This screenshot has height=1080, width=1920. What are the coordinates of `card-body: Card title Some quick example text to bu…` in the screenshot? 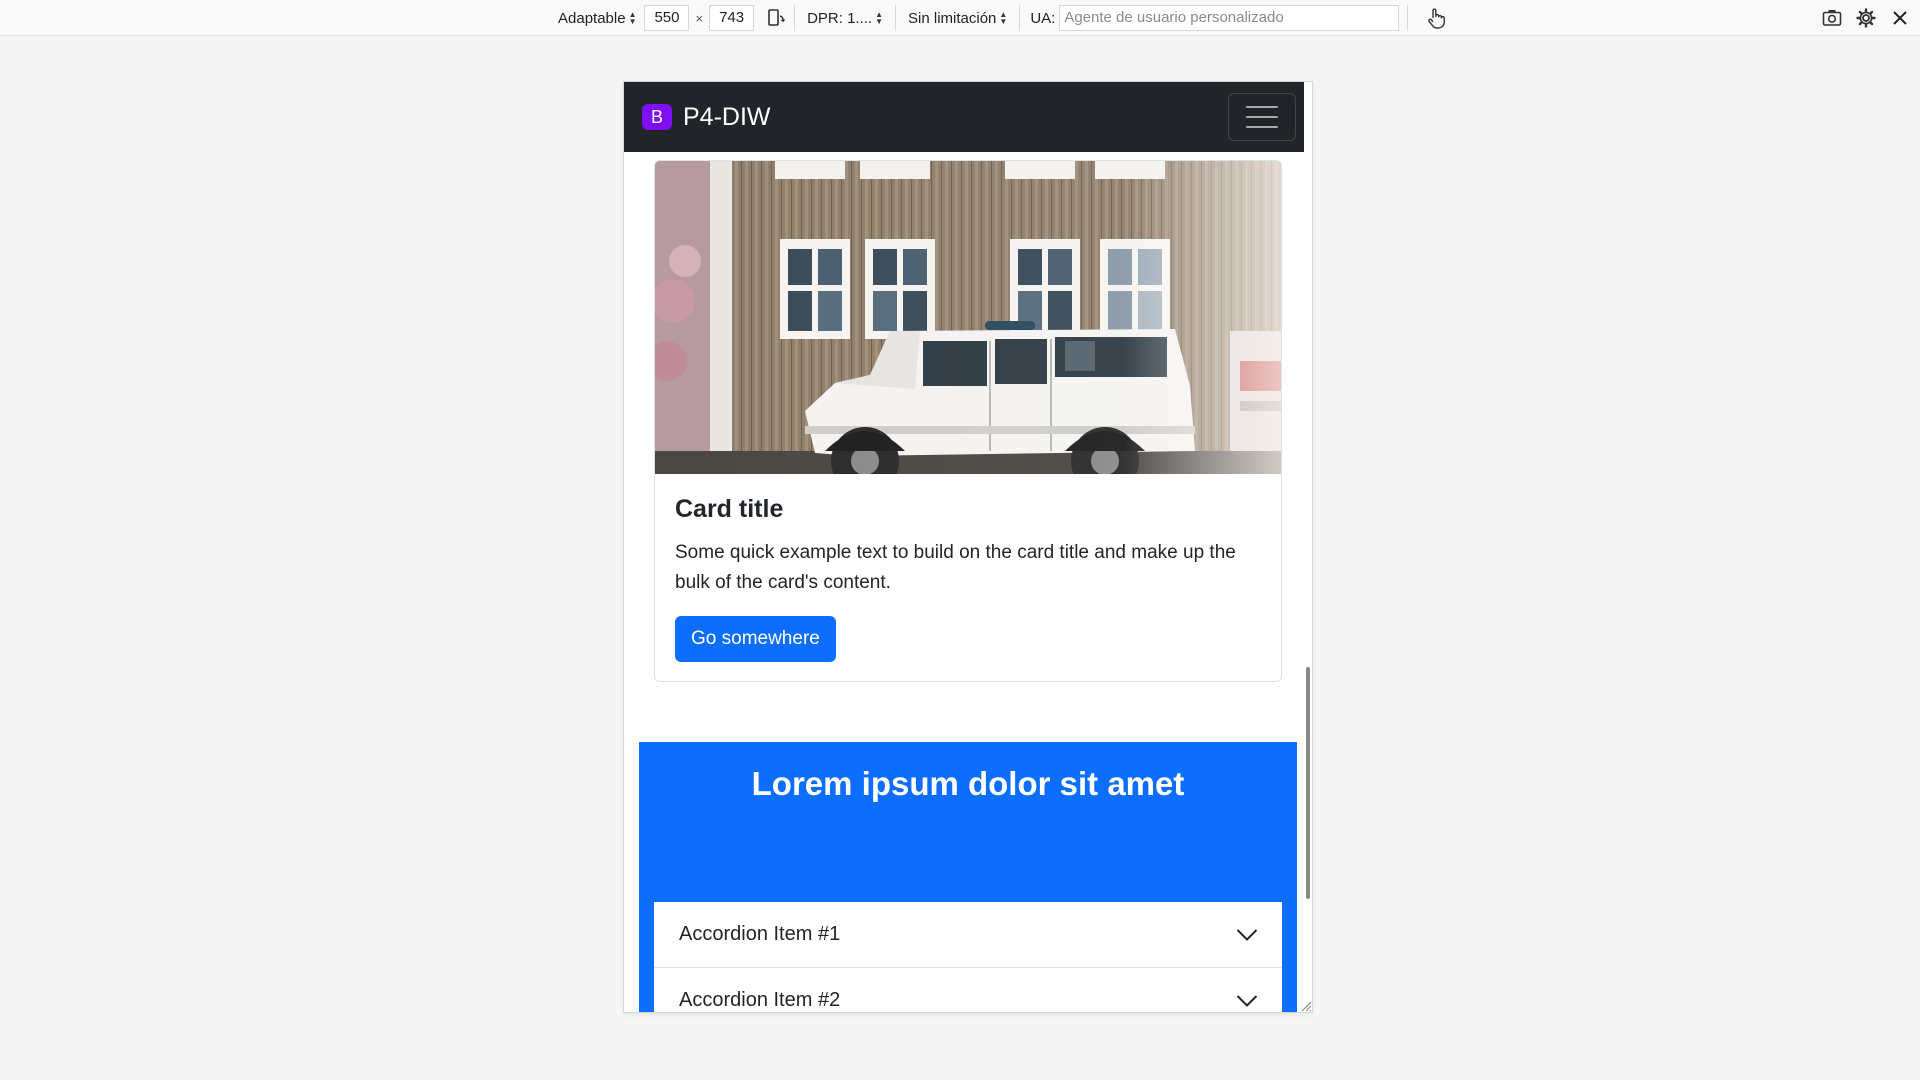 It's located at (968, 577).